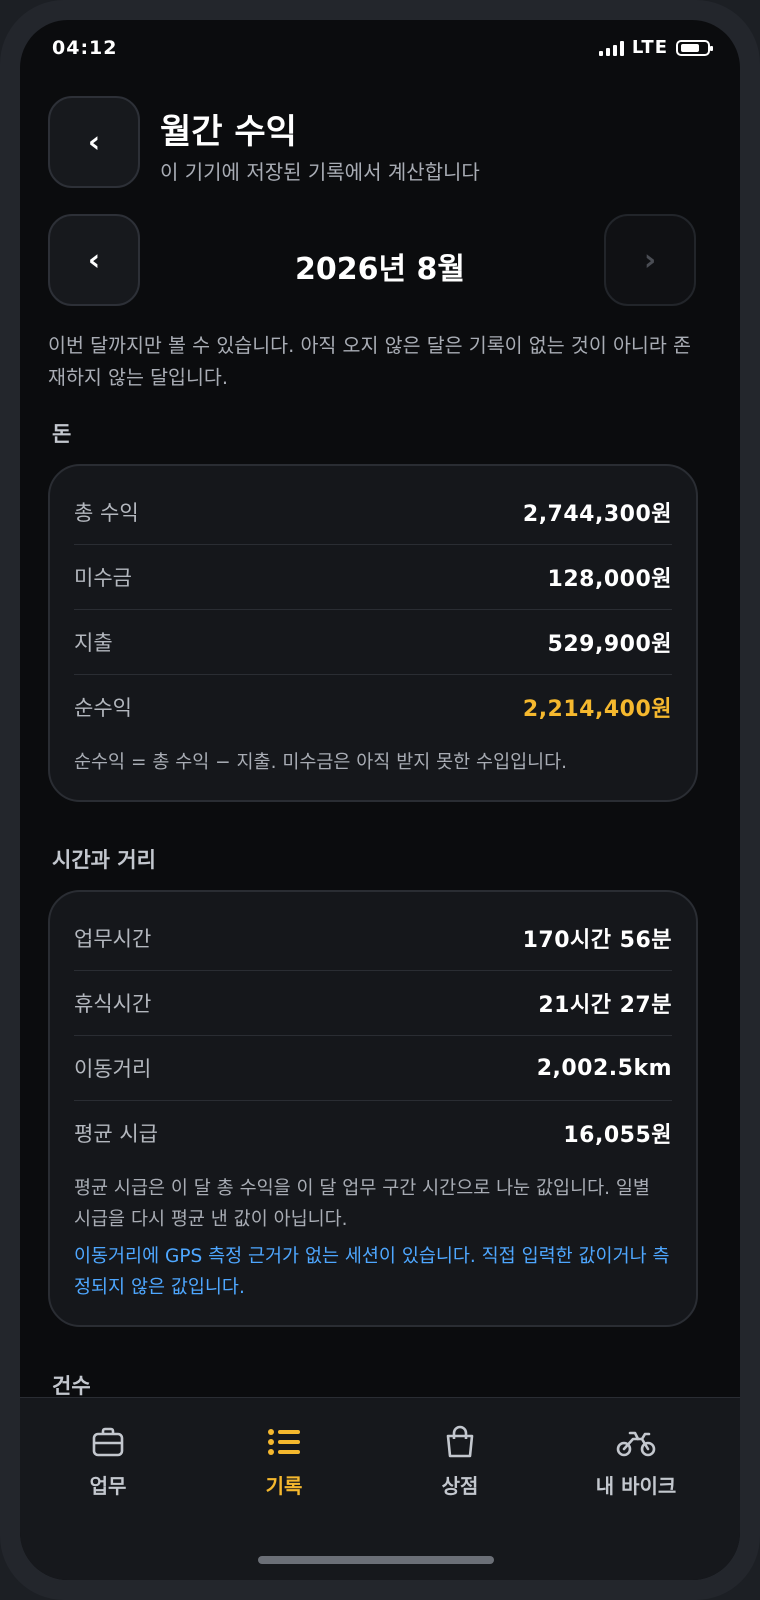 The height and width of the screenshot is (1600, 760). I want to click on page-title: 월간 수익, so click(228, 132).